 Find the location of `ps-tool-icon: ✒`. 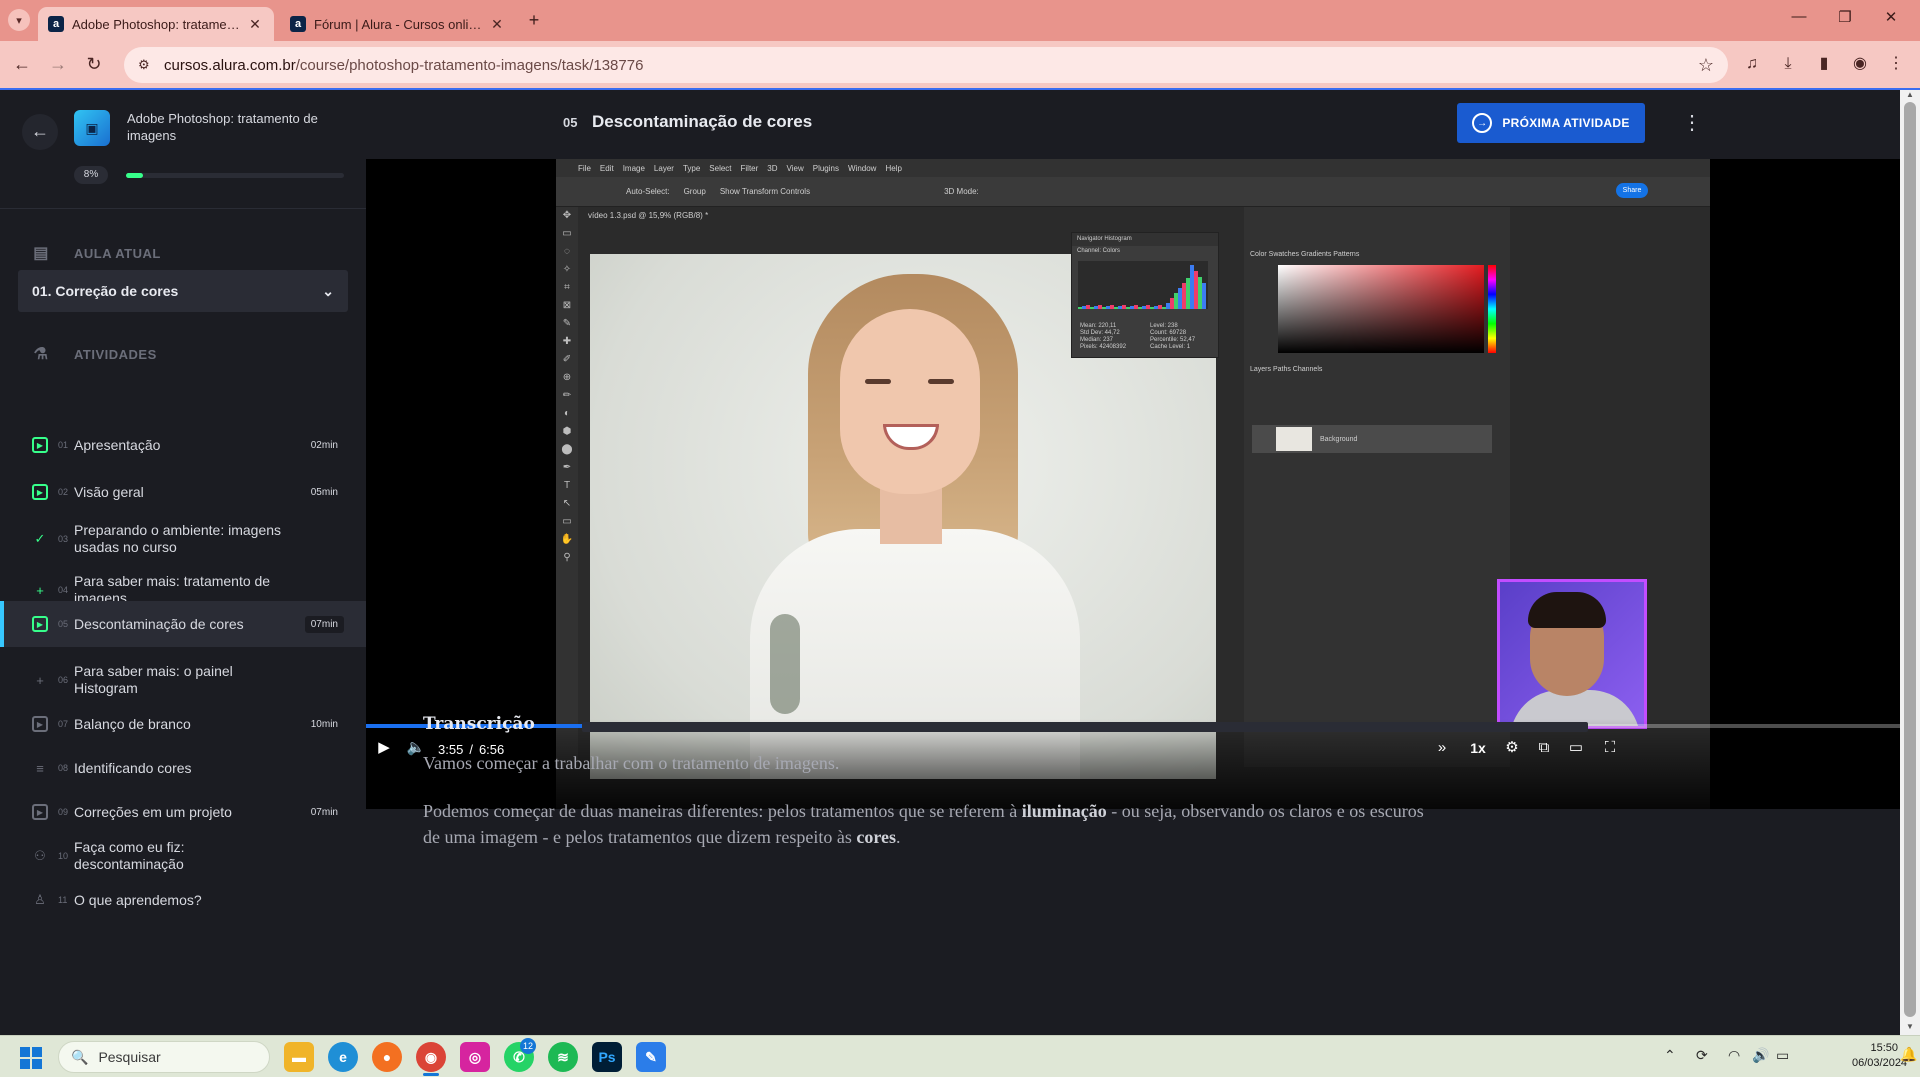

ps-tool-icon: ✒ is located at coordinates (567, 467).